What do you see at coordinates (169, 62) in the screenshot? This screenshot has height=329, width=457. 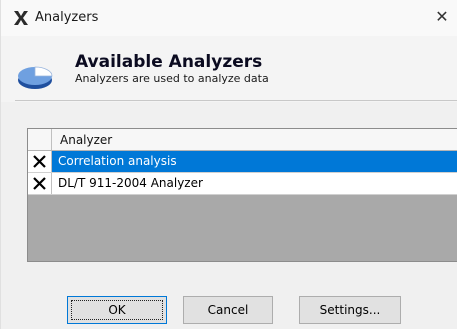 I see `header-title: Available Analyzers` at bounding box center [169, 62].